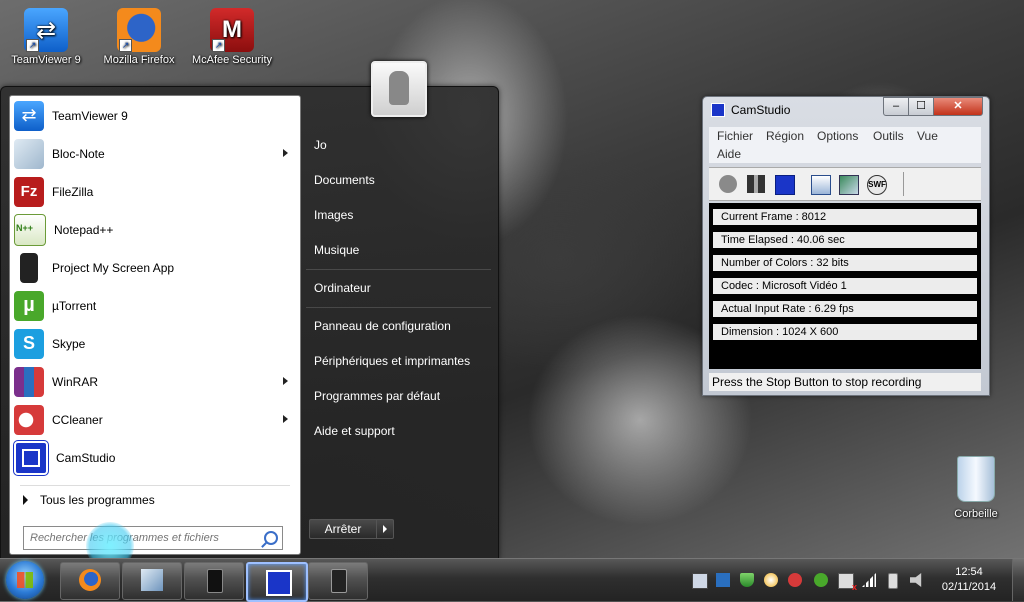 The width and height of the screenshot is (1024, 602). I want to click on menu-outils: Outils, so click(888, 136).